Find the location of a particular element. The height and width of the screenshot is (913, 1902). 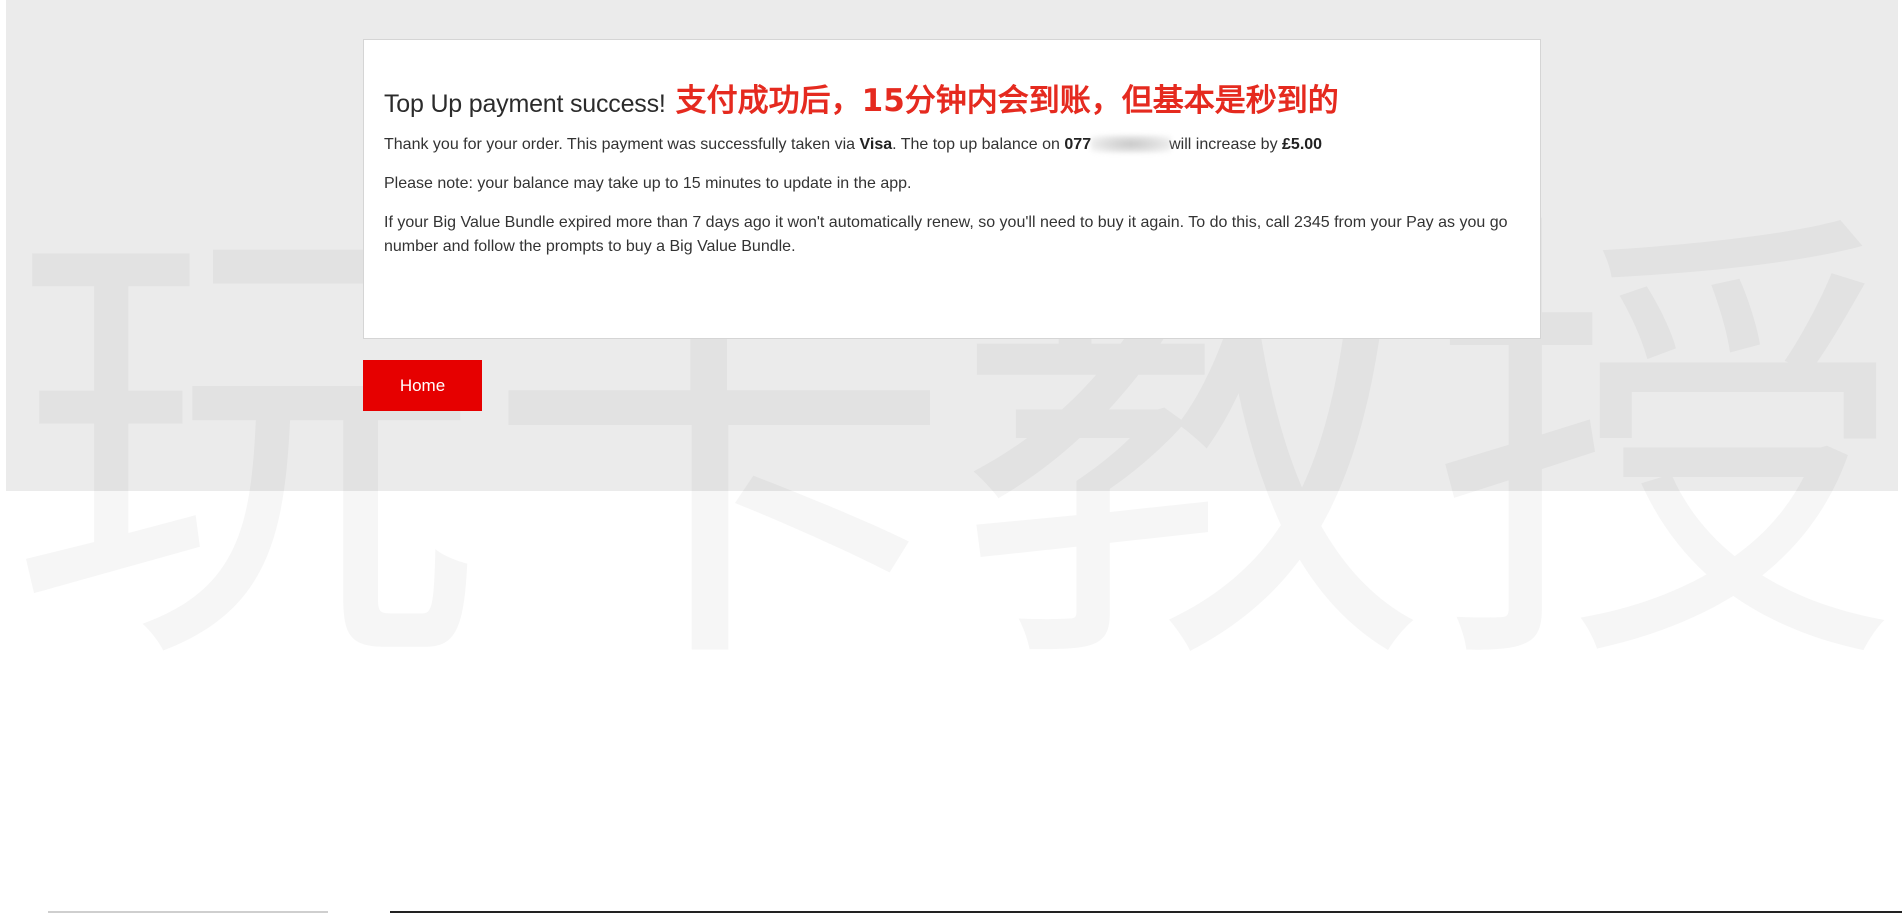

payment-method: Visa is located at coordinates (876, 144).